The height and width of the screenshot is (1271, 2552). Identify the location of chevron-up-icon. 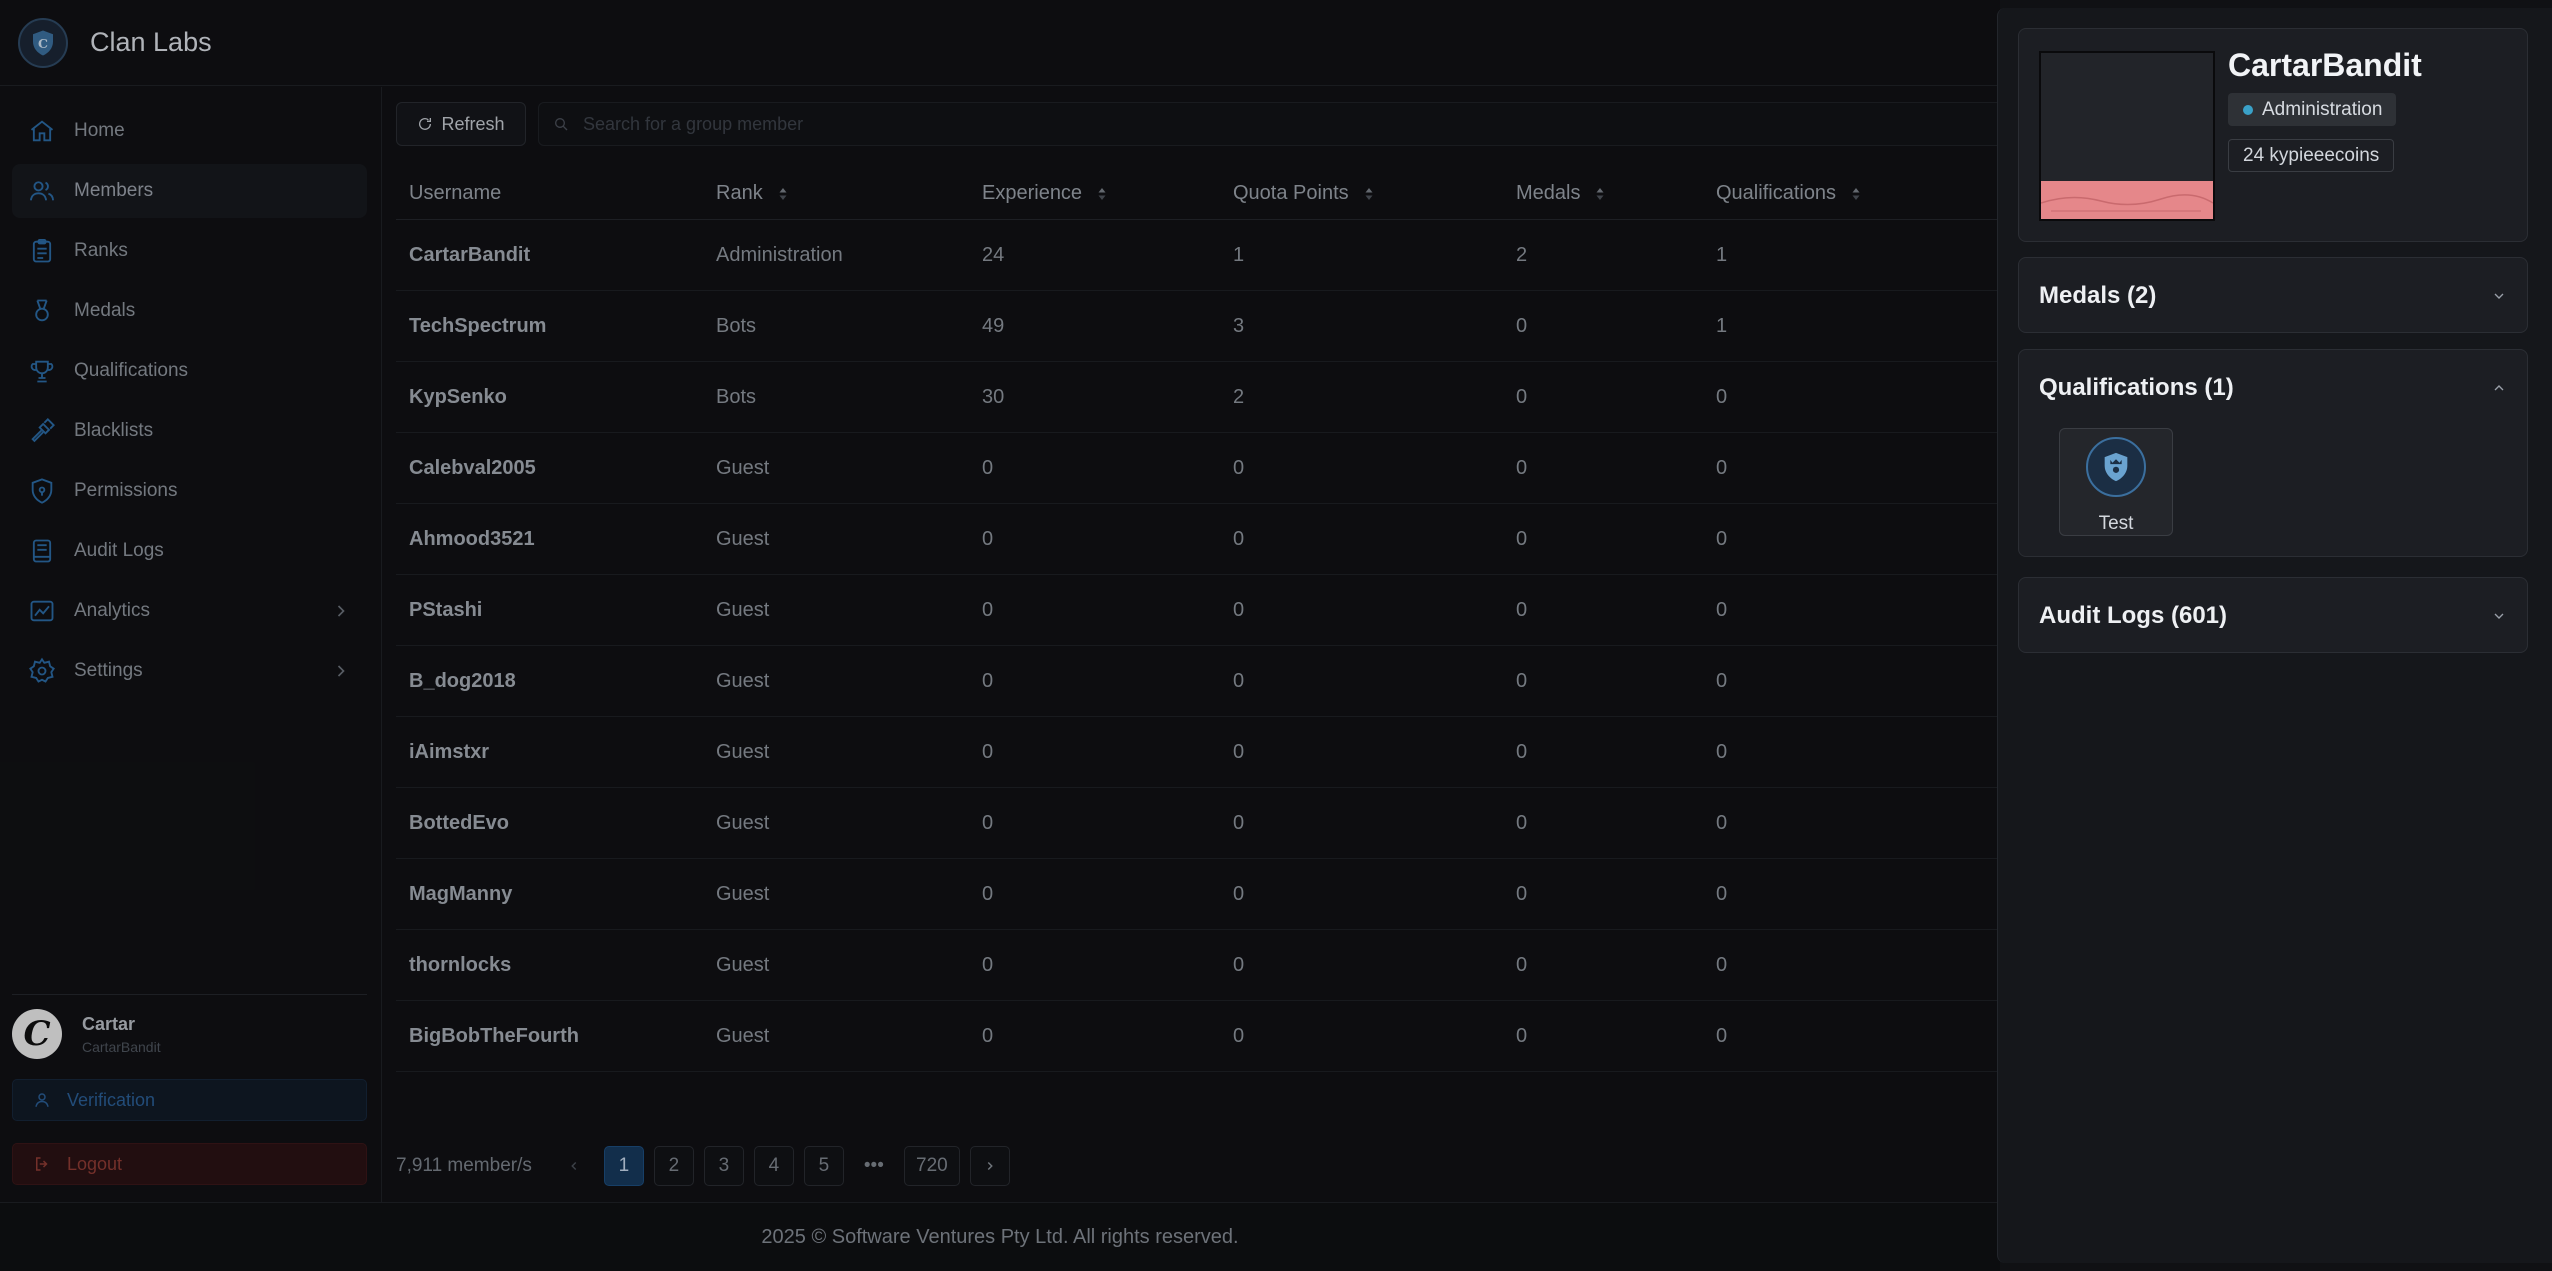
(2499, 388).